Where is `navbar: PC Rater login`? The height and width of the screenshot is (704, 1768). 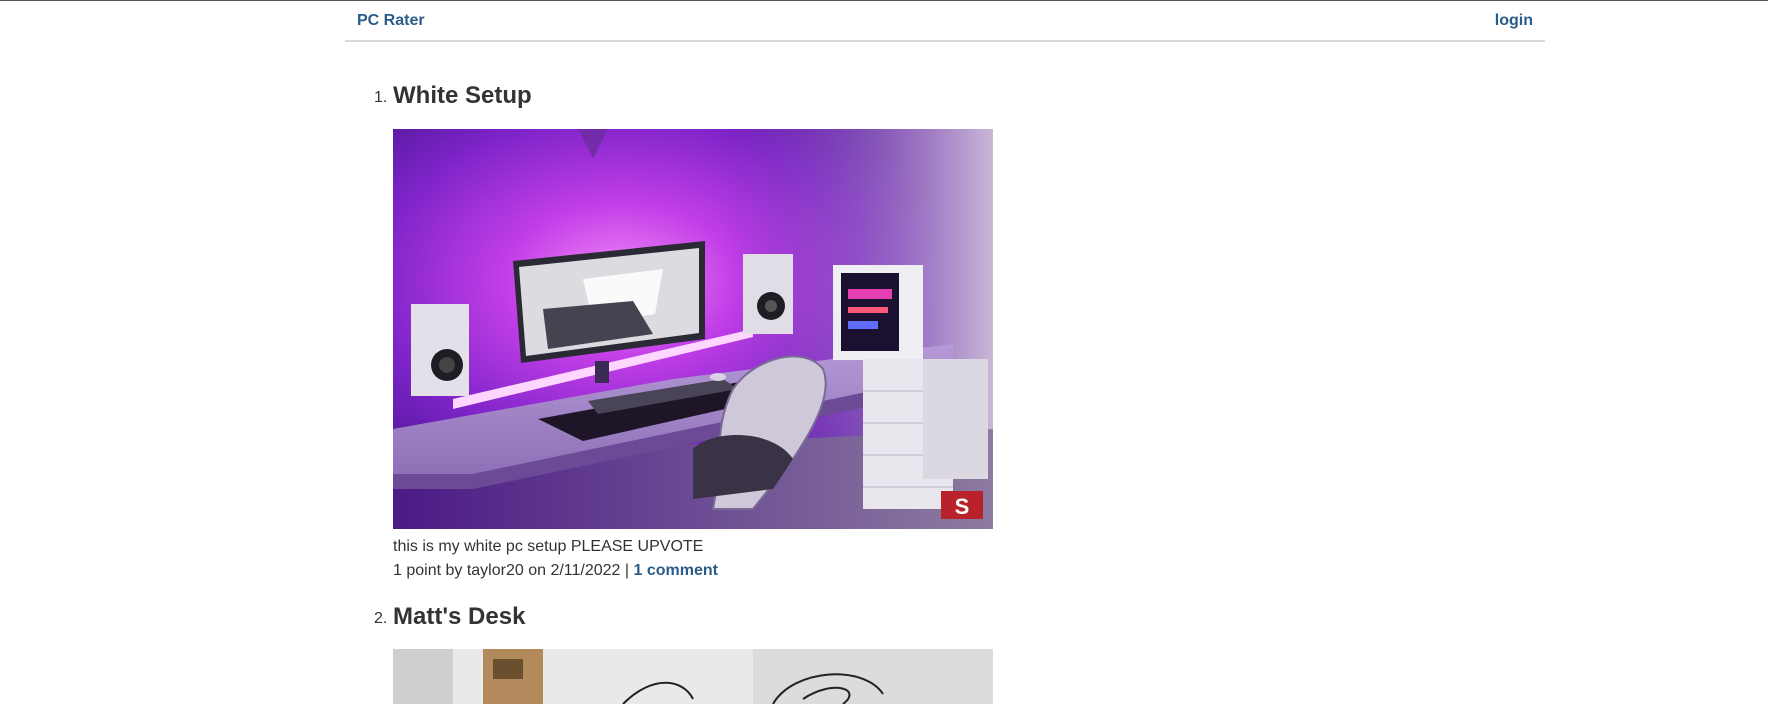 navbar: PC Rater login is located at coordinates (945, 21).